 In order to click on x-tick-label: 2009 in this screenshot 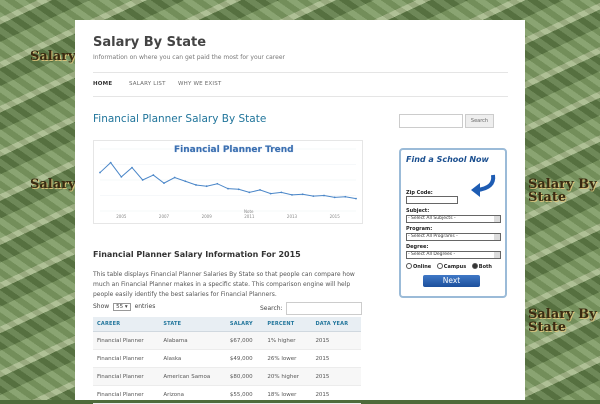, I will do `click(207, 216)`.